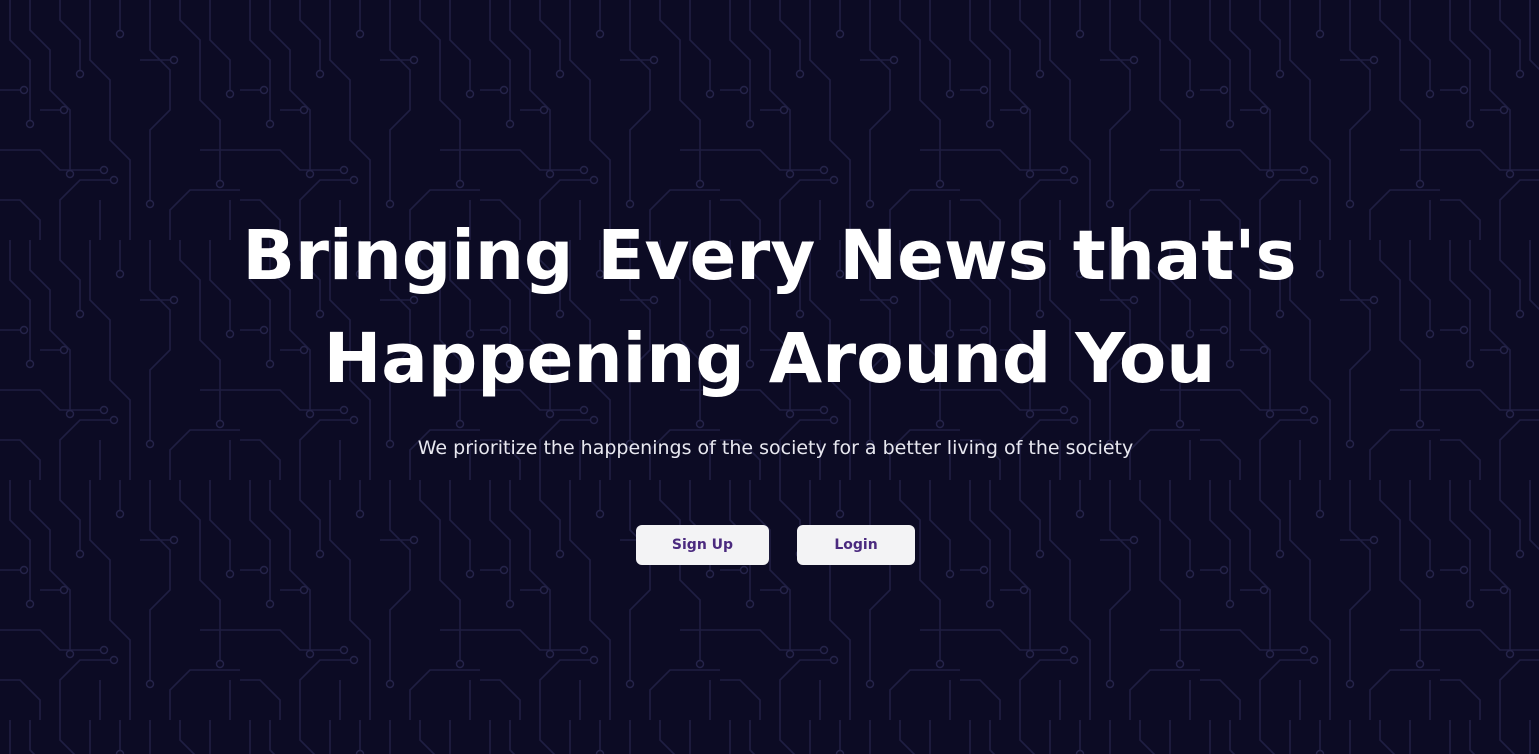 This screenshot has width=1539, height=754. Describe the element at coordinates (856, 545) in the screenshot. I see `login-button: Login` at that location.